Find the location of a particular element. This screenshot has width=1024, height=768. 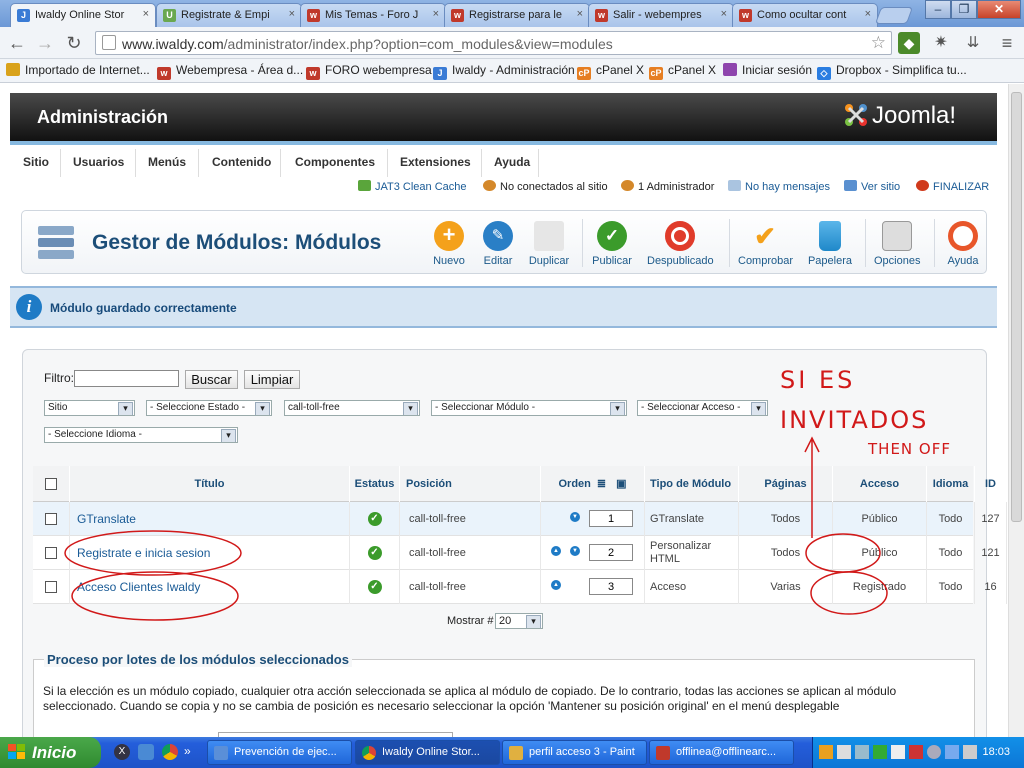

move-down-icon: ▼ is located at coordinates (575, 517).